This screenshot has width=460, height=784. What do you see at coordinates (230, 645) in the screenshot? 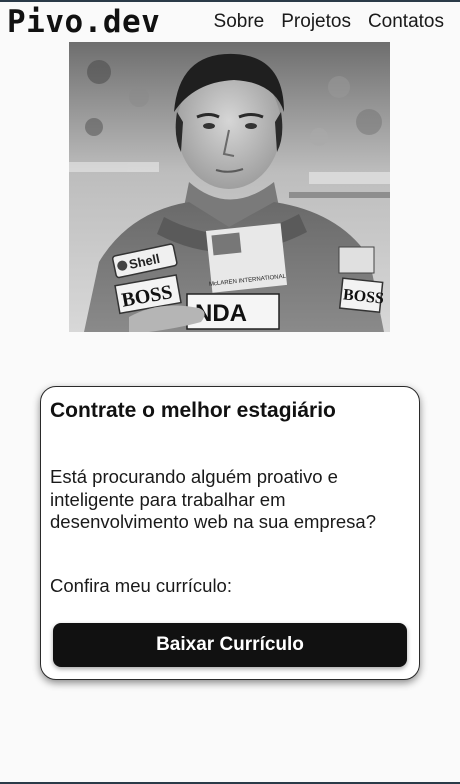
I see `download-resume-button: Baixar Currículo` at bounding box center [230, 645].